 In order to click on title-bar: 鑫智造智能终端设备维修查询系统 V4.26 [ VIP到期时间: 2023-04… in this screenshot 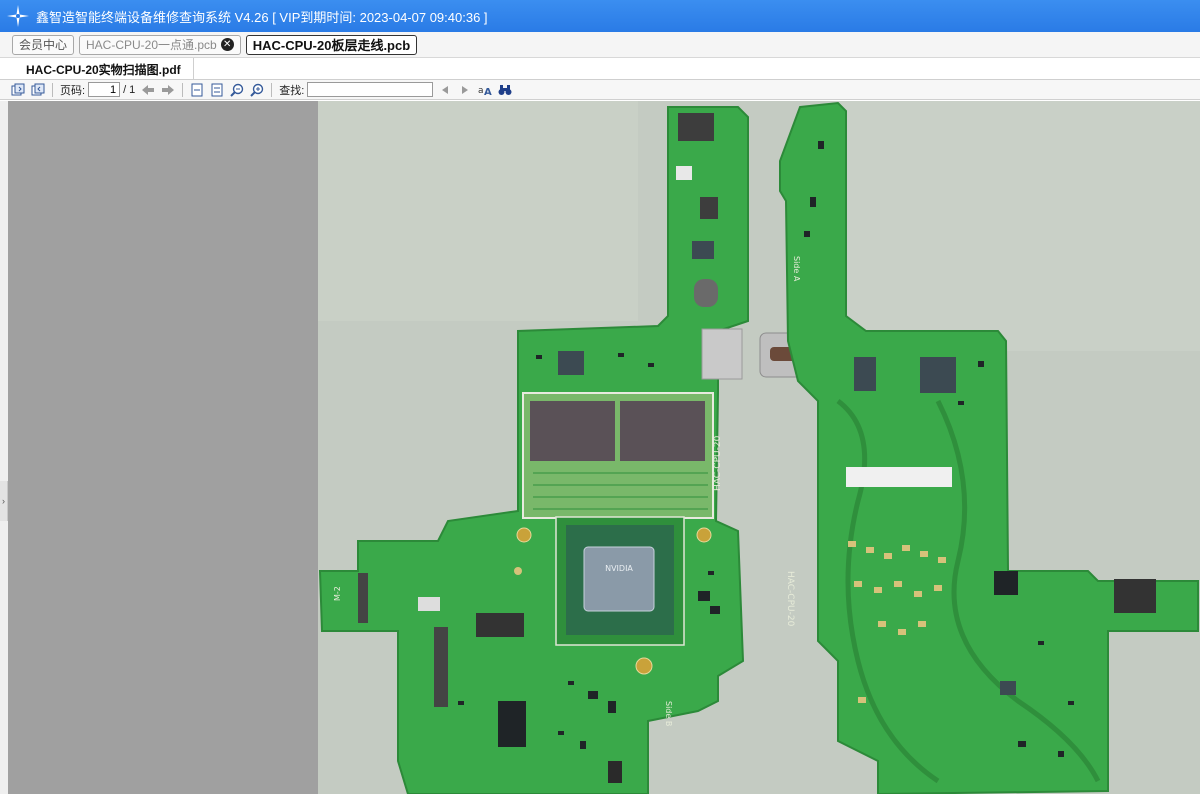, I will do `click(600, 16)`.